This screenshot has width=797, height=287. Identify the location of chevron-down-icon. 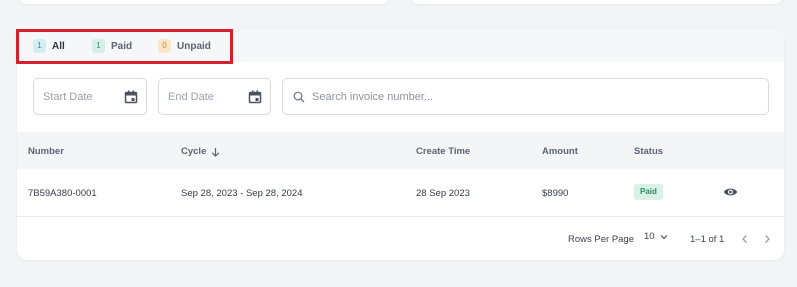
(664, 236).